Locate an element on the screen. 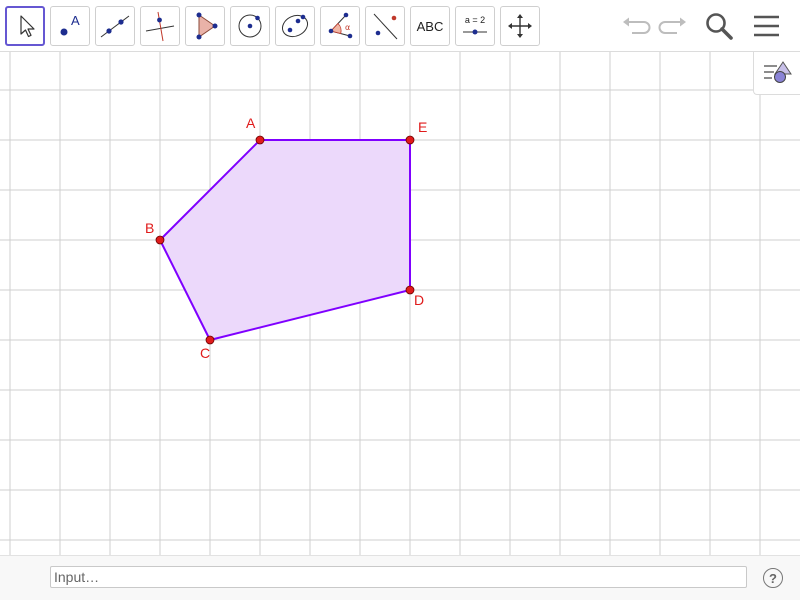 The image size is (800, 600). slider-tool: a = 2 is located at coordinates (475, 26).